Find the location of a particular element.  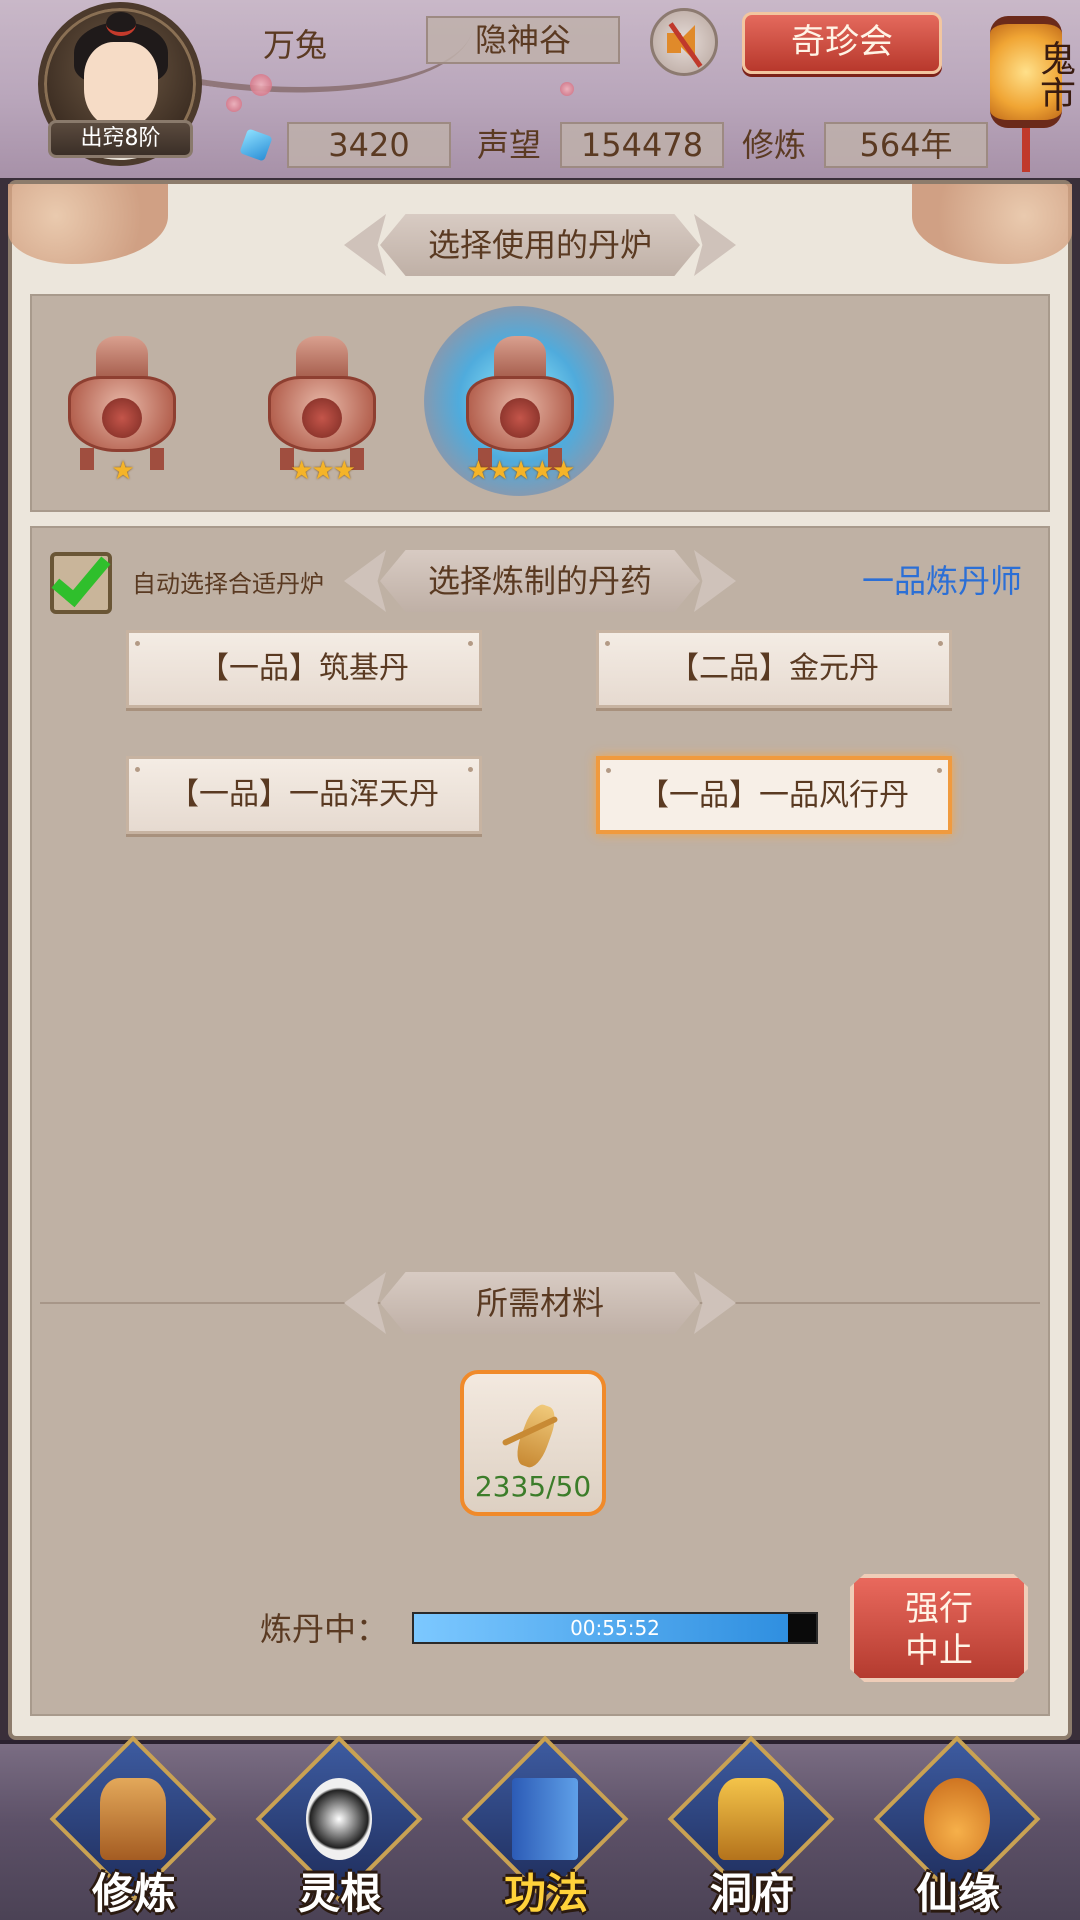

furnace-3star: ★★★ is located at coordinates (322, 411).